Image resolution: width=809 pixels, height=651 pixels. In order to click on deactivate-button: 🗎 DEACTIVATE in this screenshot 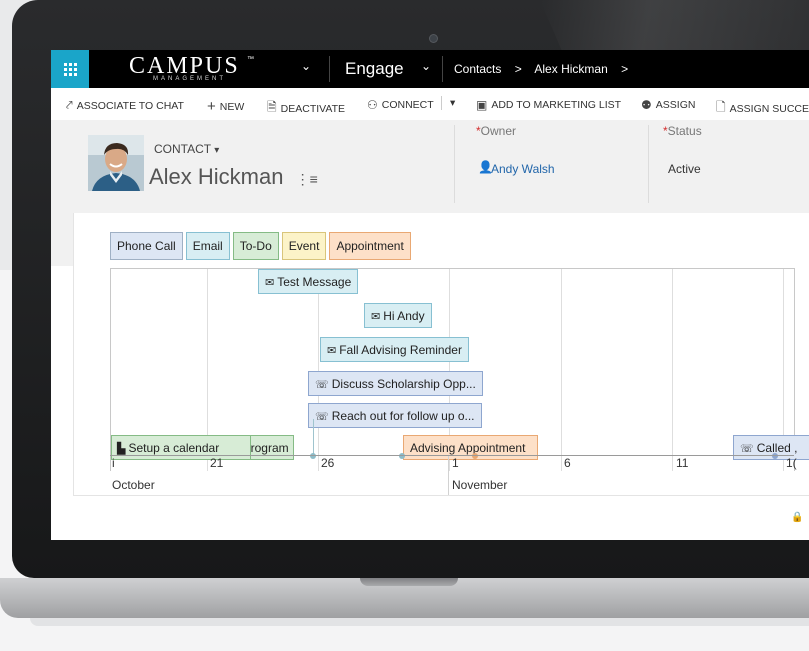, I will do `click(306, 108)`.